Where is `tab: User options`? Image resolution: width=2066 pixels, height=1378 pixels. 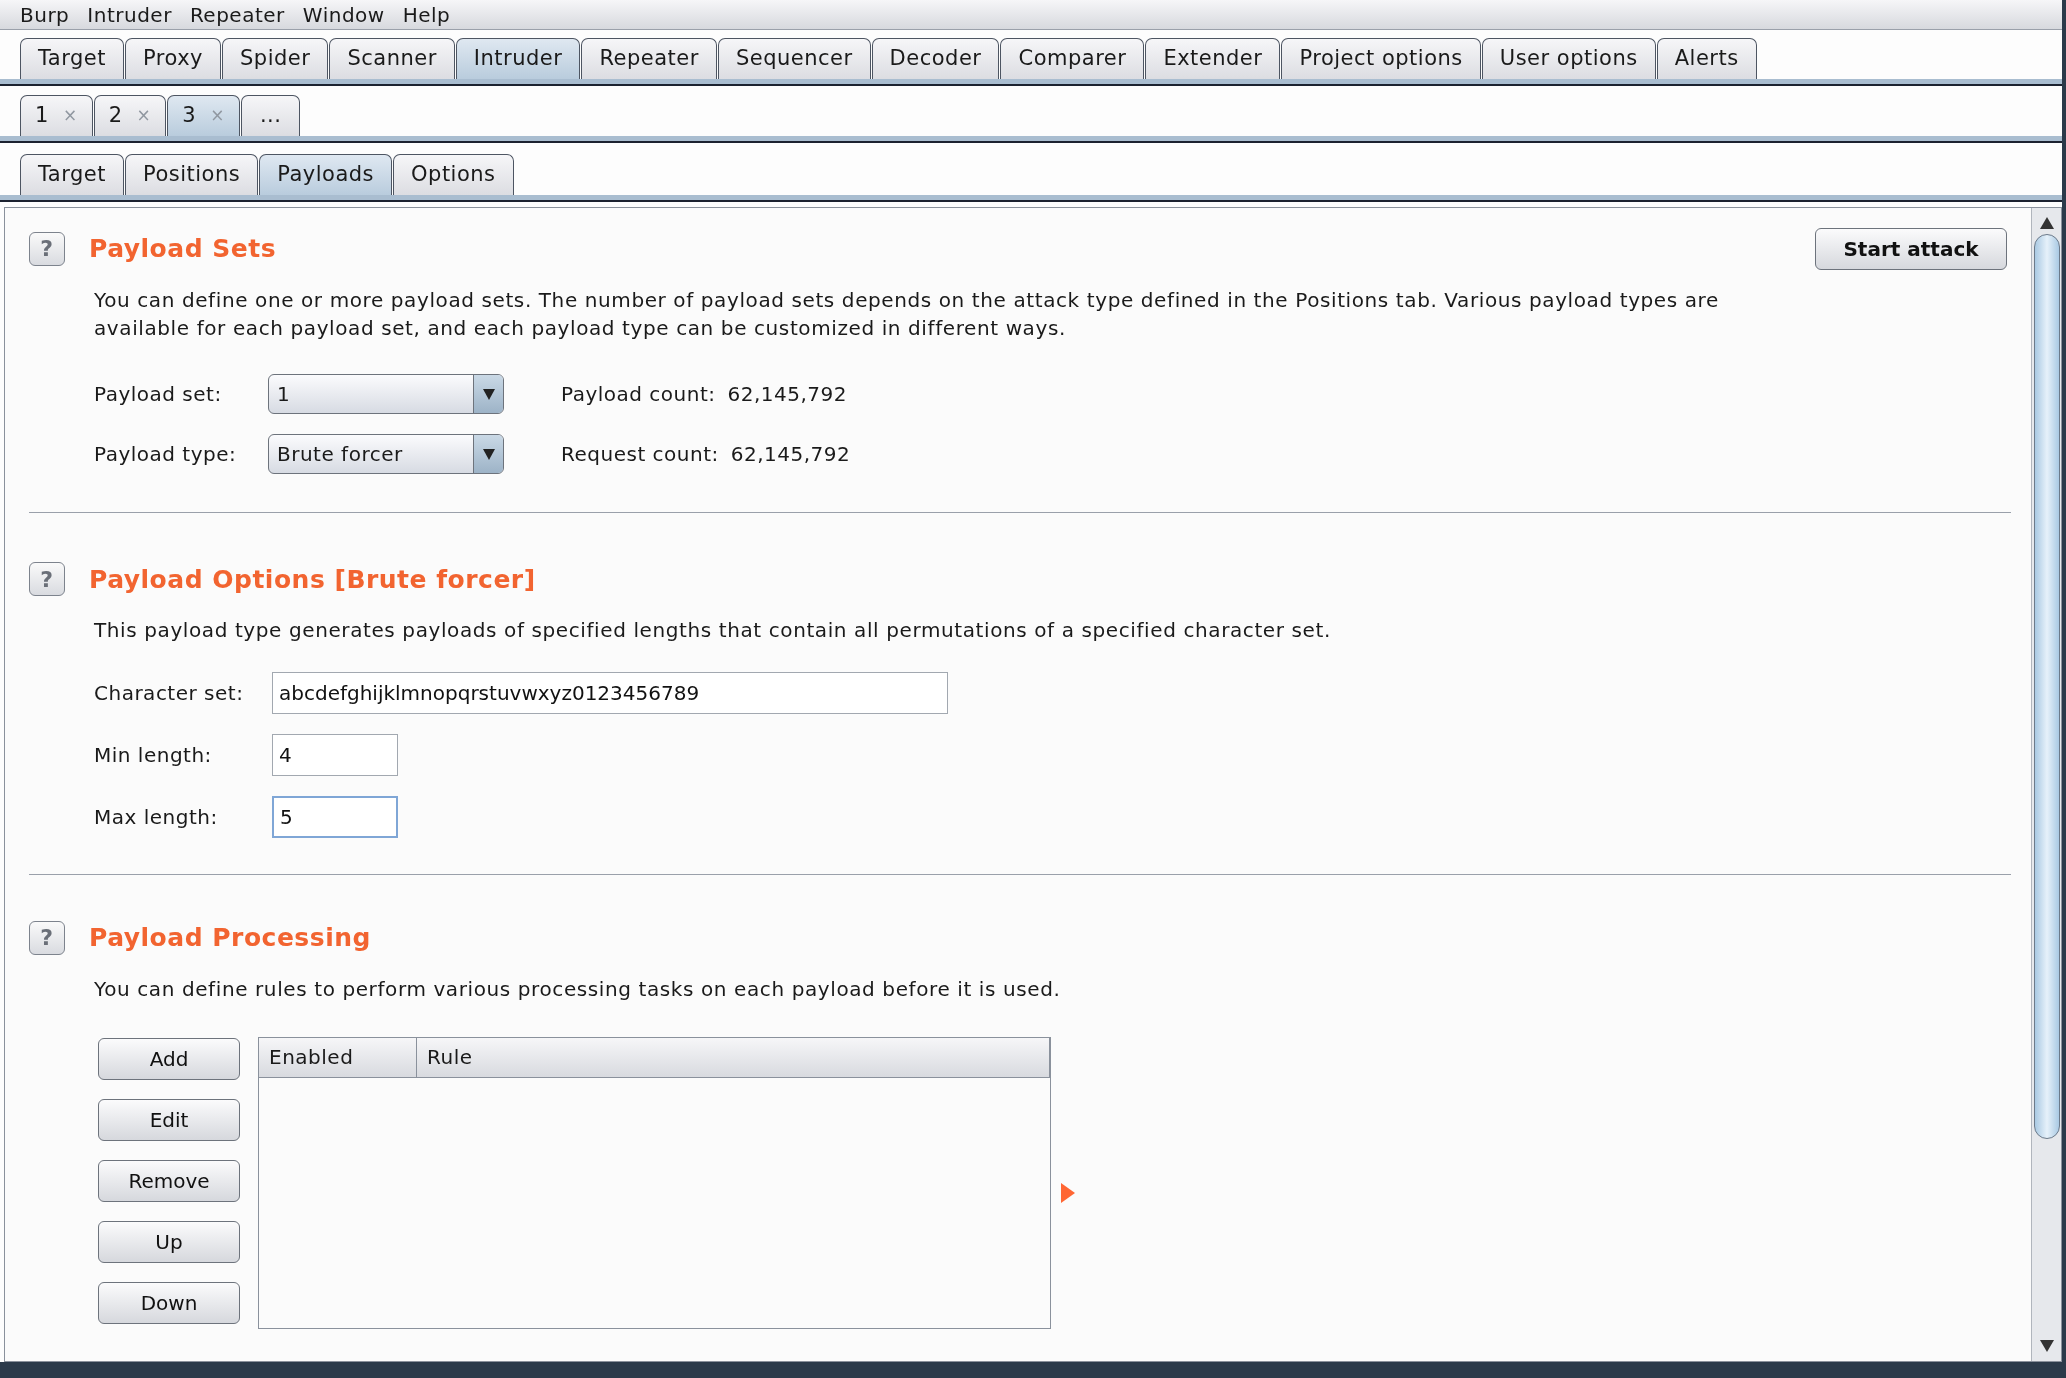 tab: User options is located at coordinates (1568, 58).